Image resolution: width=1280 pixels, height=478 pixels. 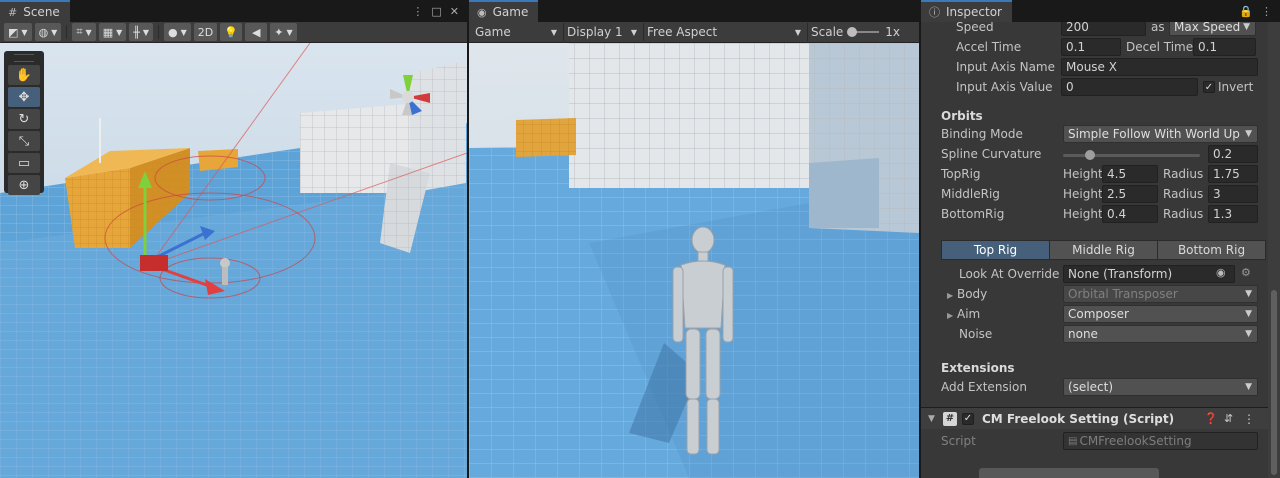 What do you see at coordinates (1103, 29) in the screenshot?
I see `speed-field: 200` at bounding box center [1103, 29].